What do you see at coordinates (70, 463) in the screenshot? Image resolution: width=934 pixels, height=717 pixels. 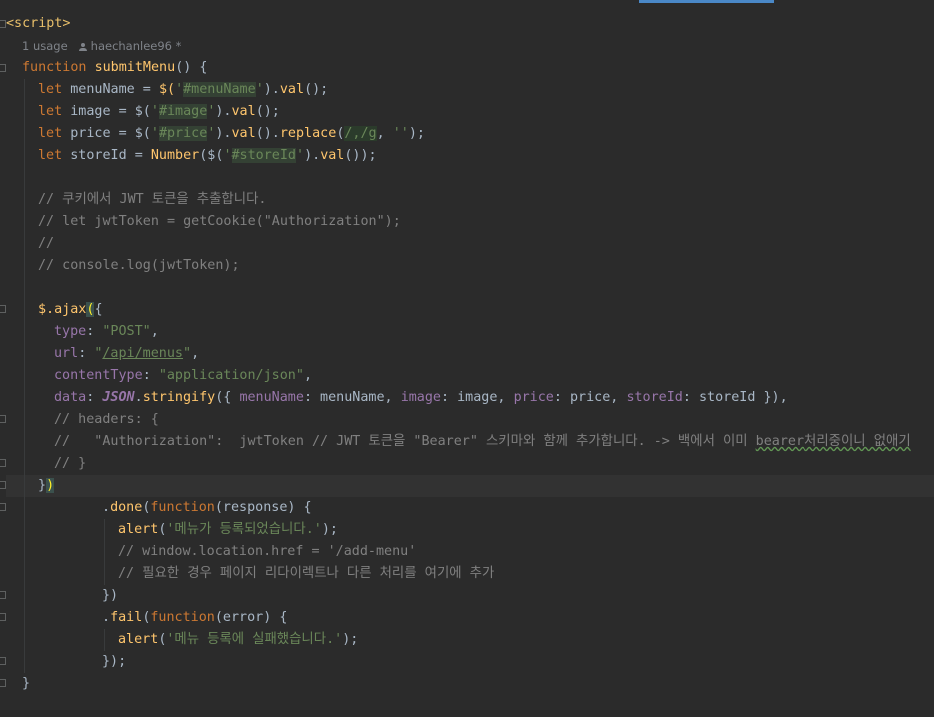 I see `comment: // }` at bounding box center [70, 463].